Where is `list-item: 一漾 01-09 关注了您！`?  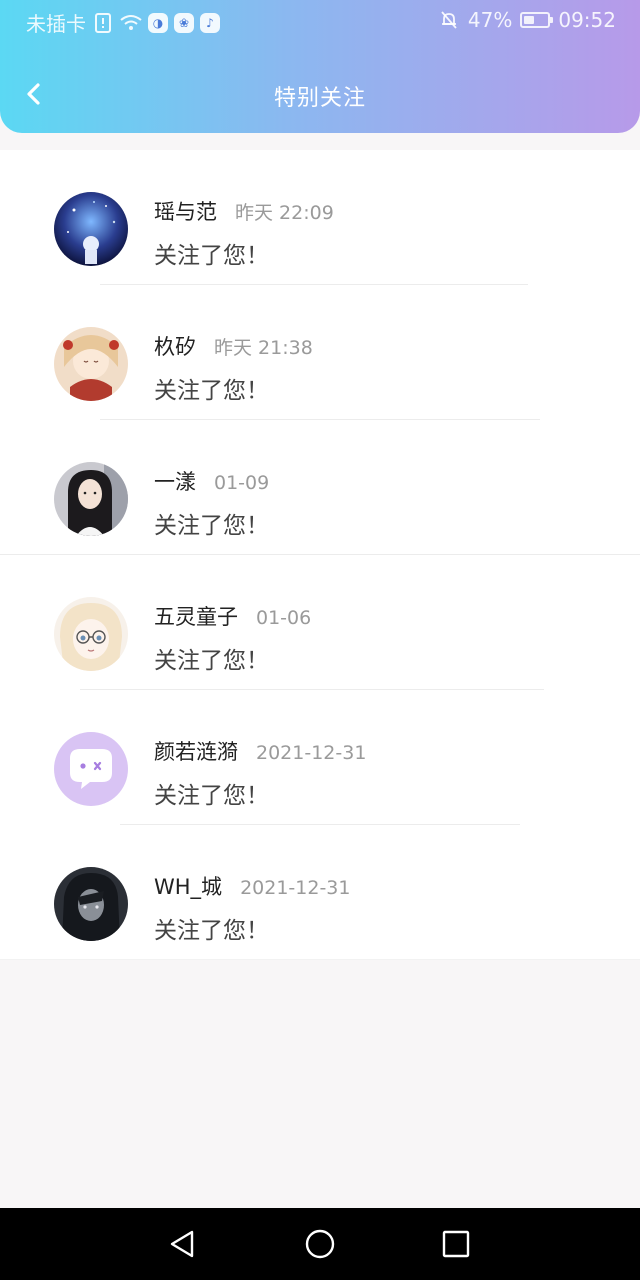
list-item: 一漾 01-09 关注了您！ is located at coordinates (320, 487).